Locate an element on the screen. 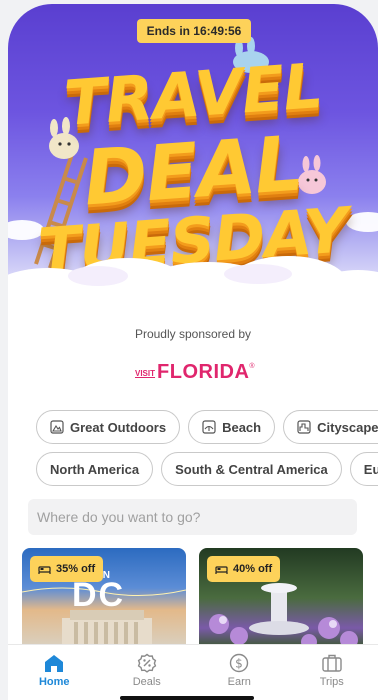  dollar-coin-icon: $ is located at coordinates (239, 663).